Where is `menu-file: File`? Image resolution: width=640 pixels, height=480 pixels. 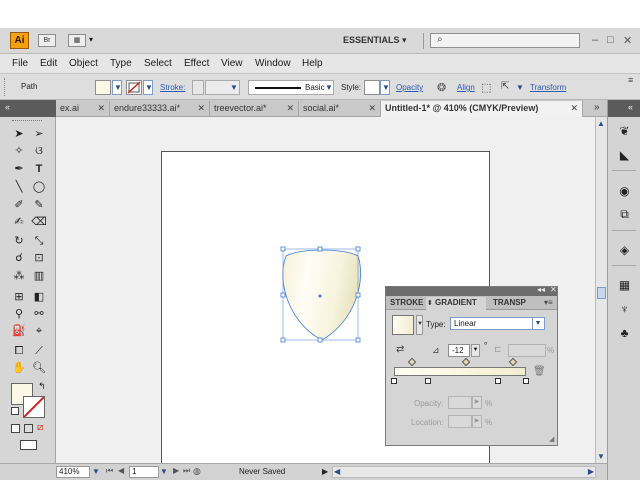 menu-file: File is located at coordinates (20, 63).